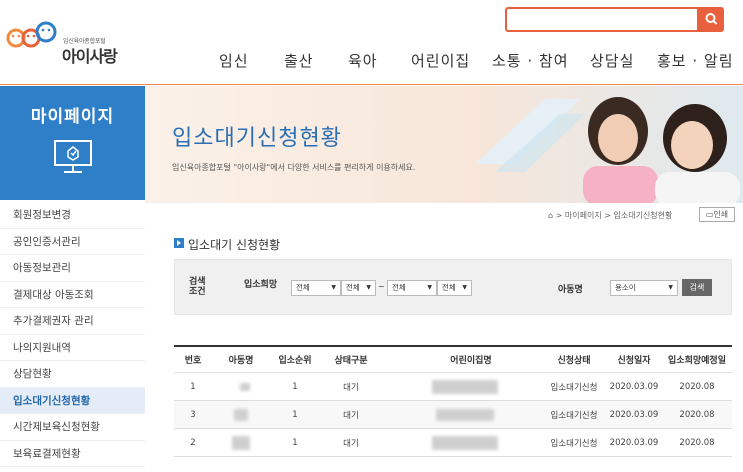  What do you see at coordinates (634, 361) in the screenshot?
I see `col-apply-date: 신청일자` at bounding box center [634, 361].